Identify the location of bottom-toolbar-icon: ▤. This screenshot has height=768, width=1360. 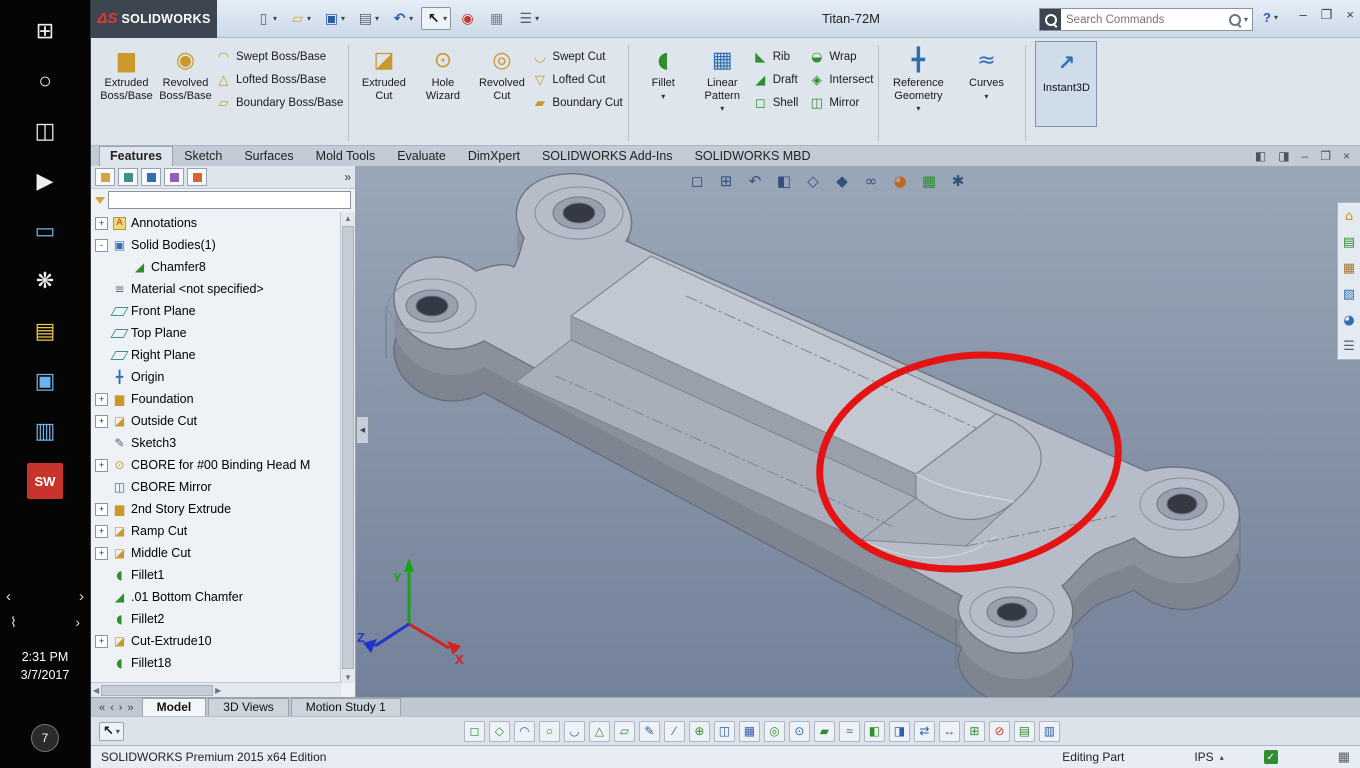
(1024, 731).